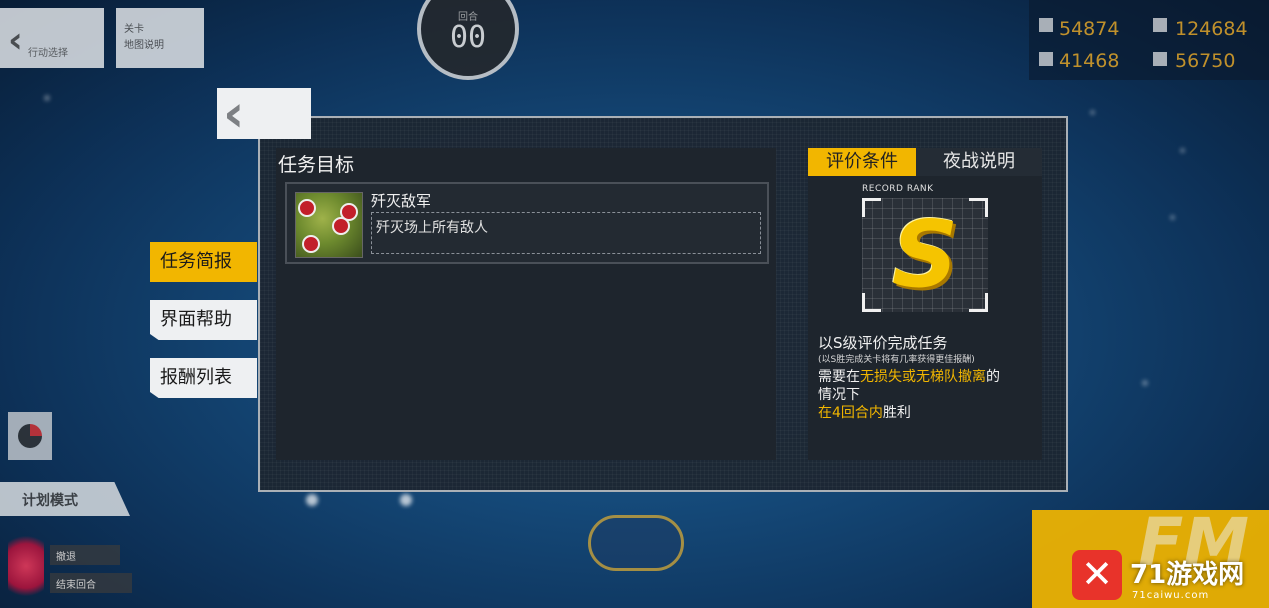 This screenshot has height=608, width=1269. Describe the element at coordinates (26, 566) in the screenshot. I see `fairy-flame-icon` at that location.